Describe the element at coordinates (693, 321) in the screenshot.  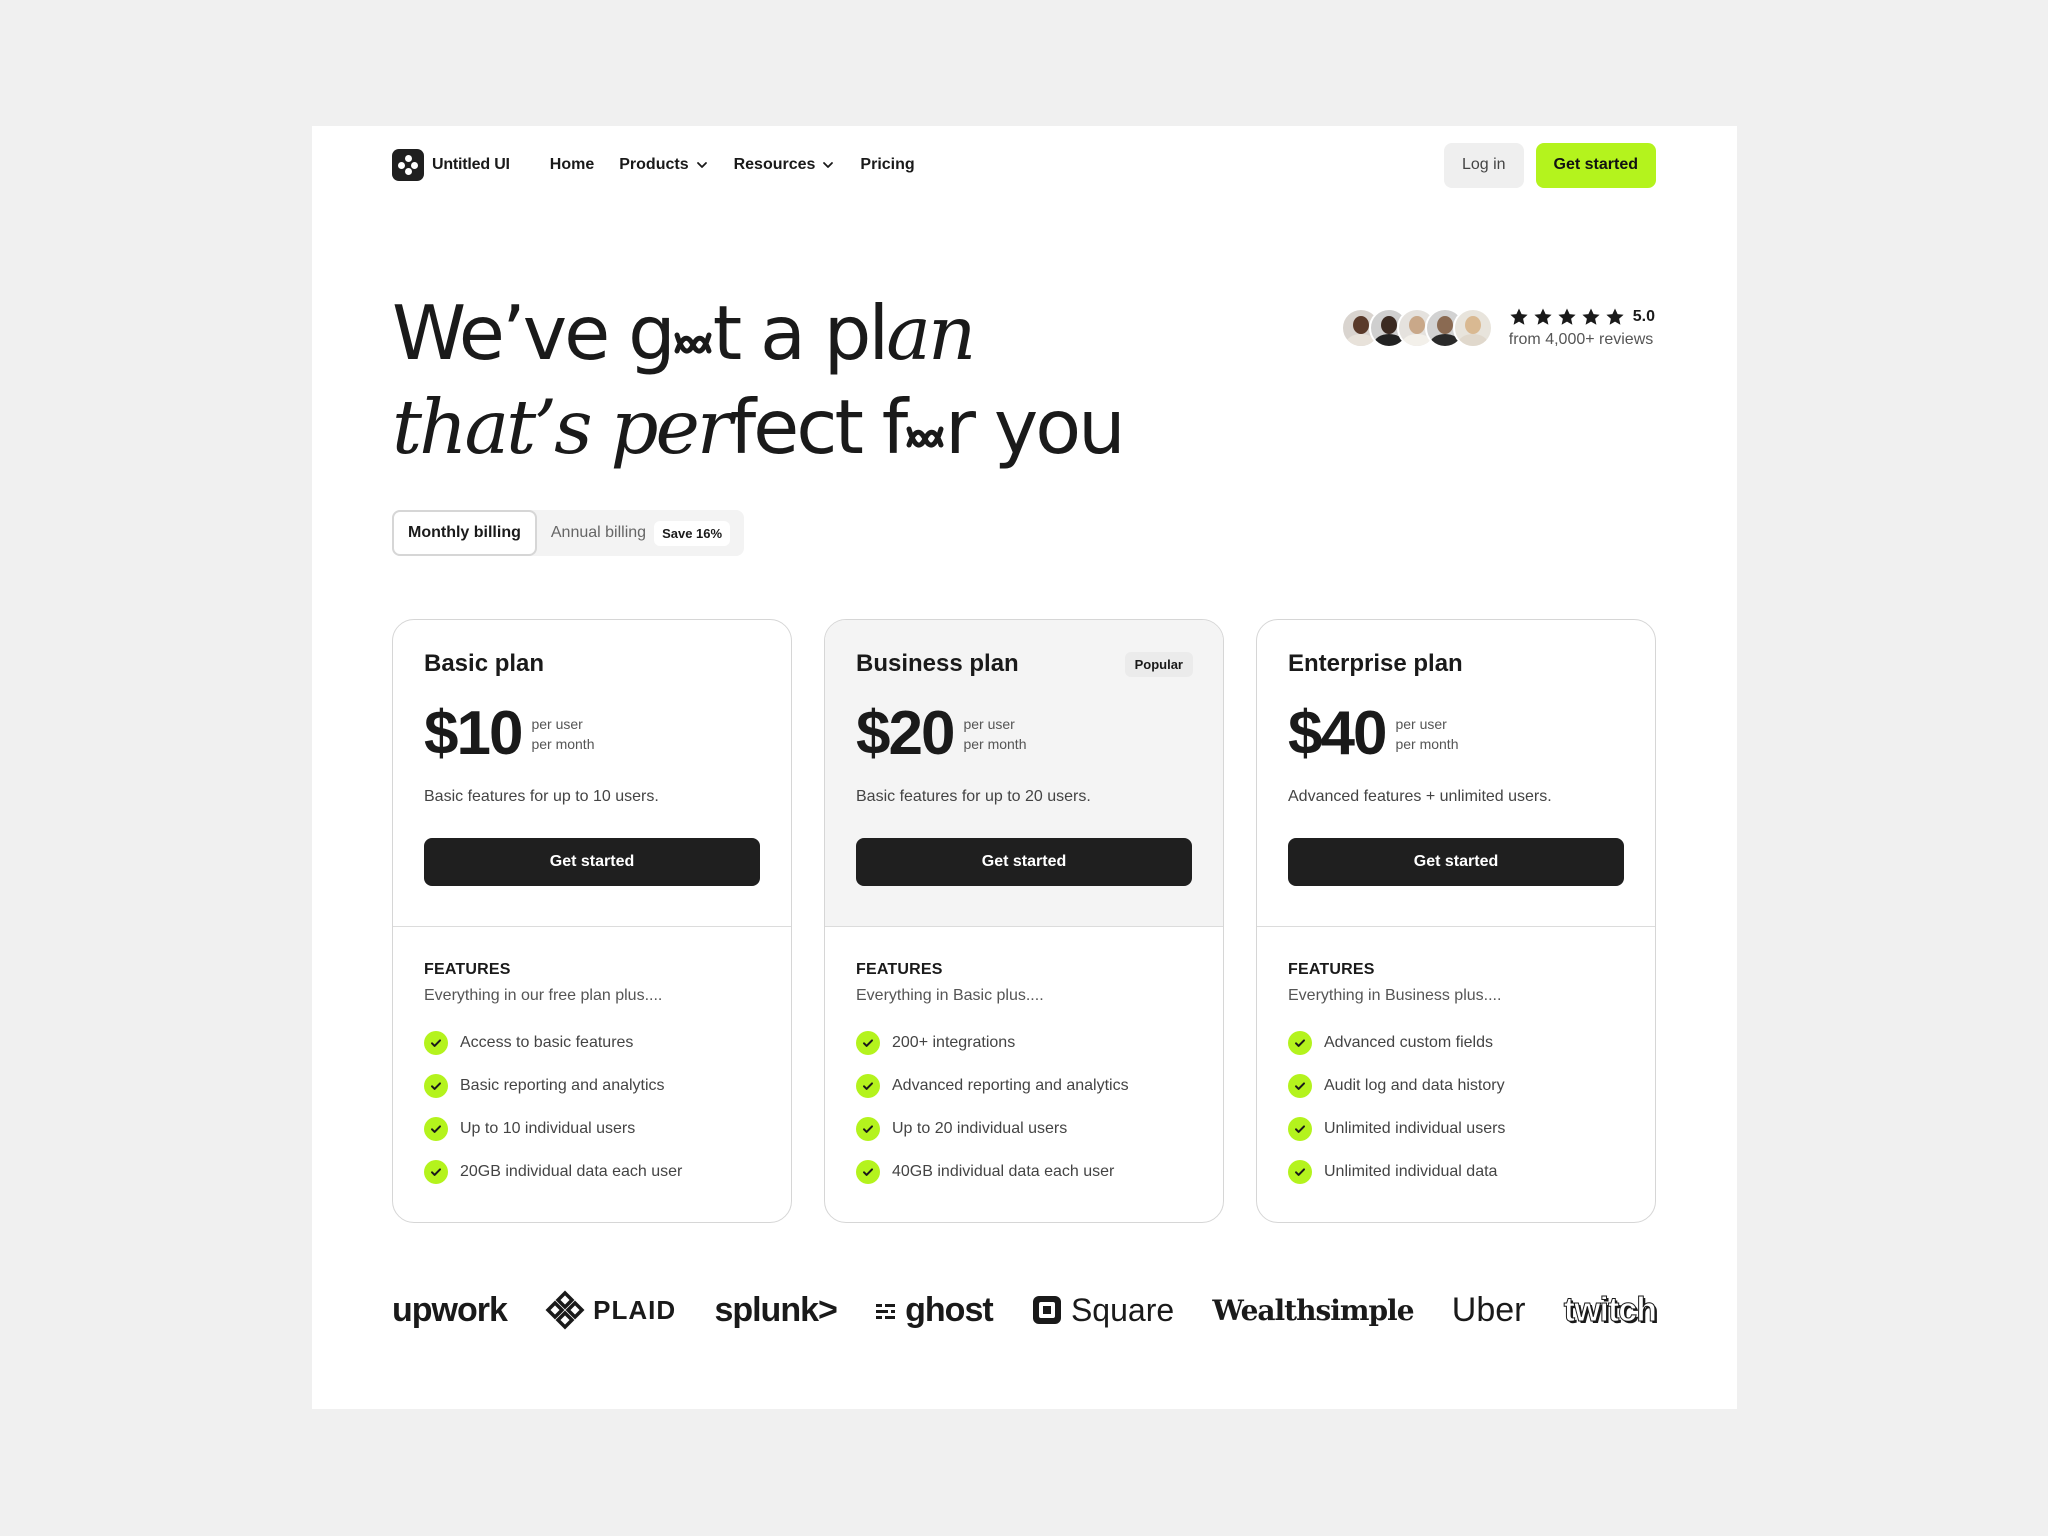
I see `infinity-o-glyph-icon` at that location.